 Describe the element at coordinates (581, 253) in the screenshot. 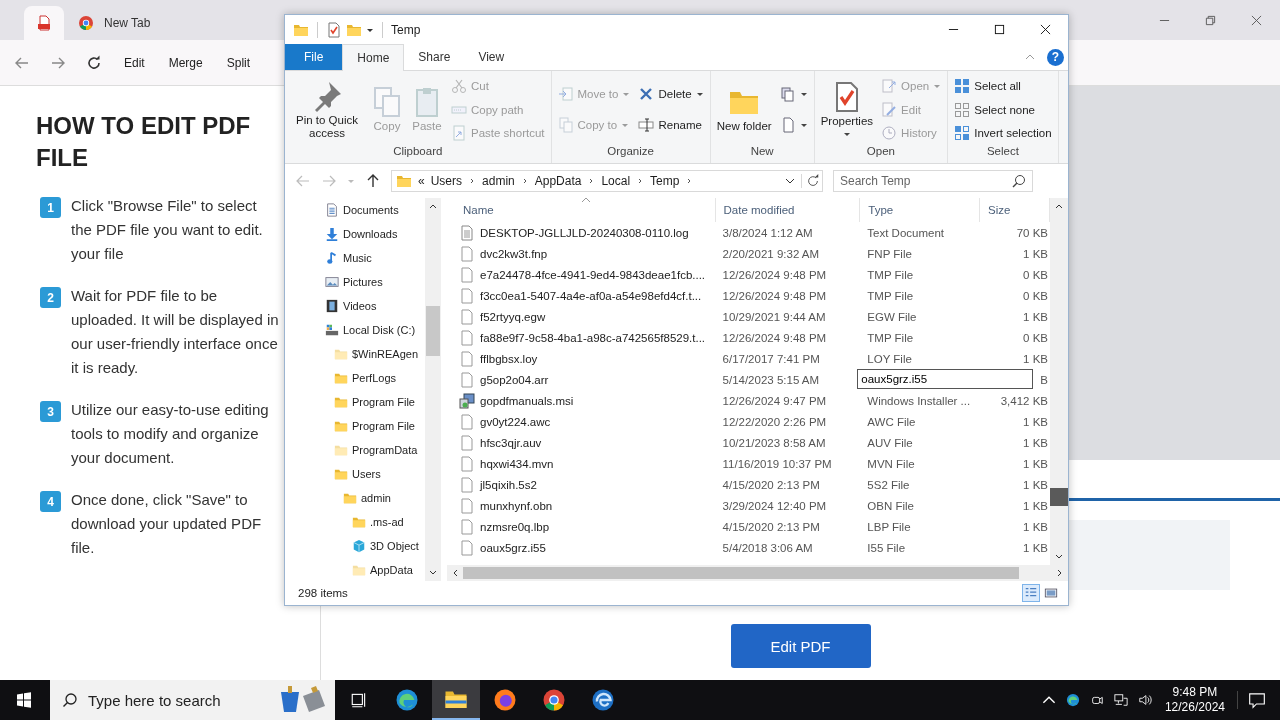

I see `file-name: dvc2kw3t.fnp` at that location.